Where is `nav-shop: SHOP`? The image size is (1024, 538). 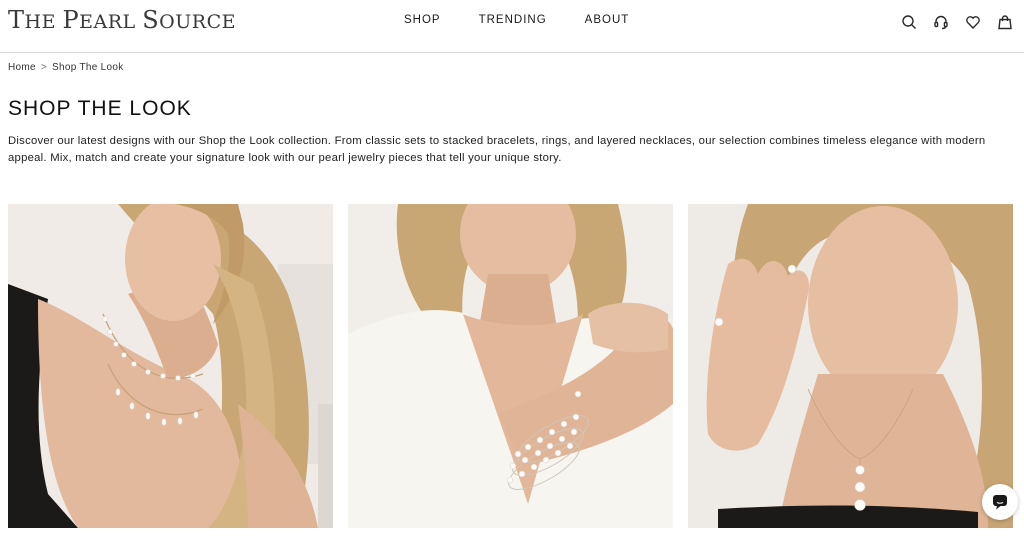
nav-shop: SHOP is located at coordinates (422, 20).